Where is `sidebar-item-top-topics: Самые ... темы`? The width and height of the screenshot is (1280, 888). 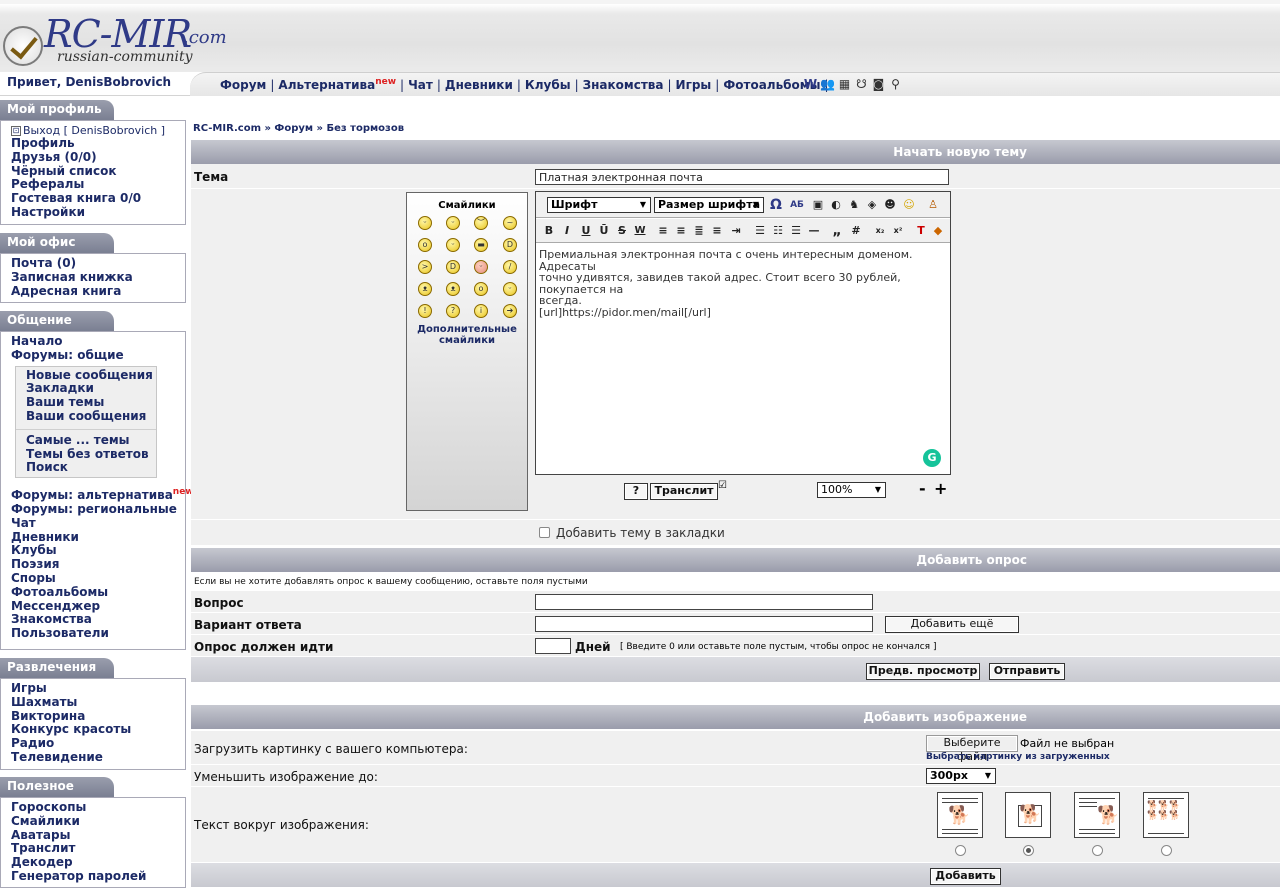
sidebar-item-top-topics: Самые ... темы is located at coordinates (91, 440).